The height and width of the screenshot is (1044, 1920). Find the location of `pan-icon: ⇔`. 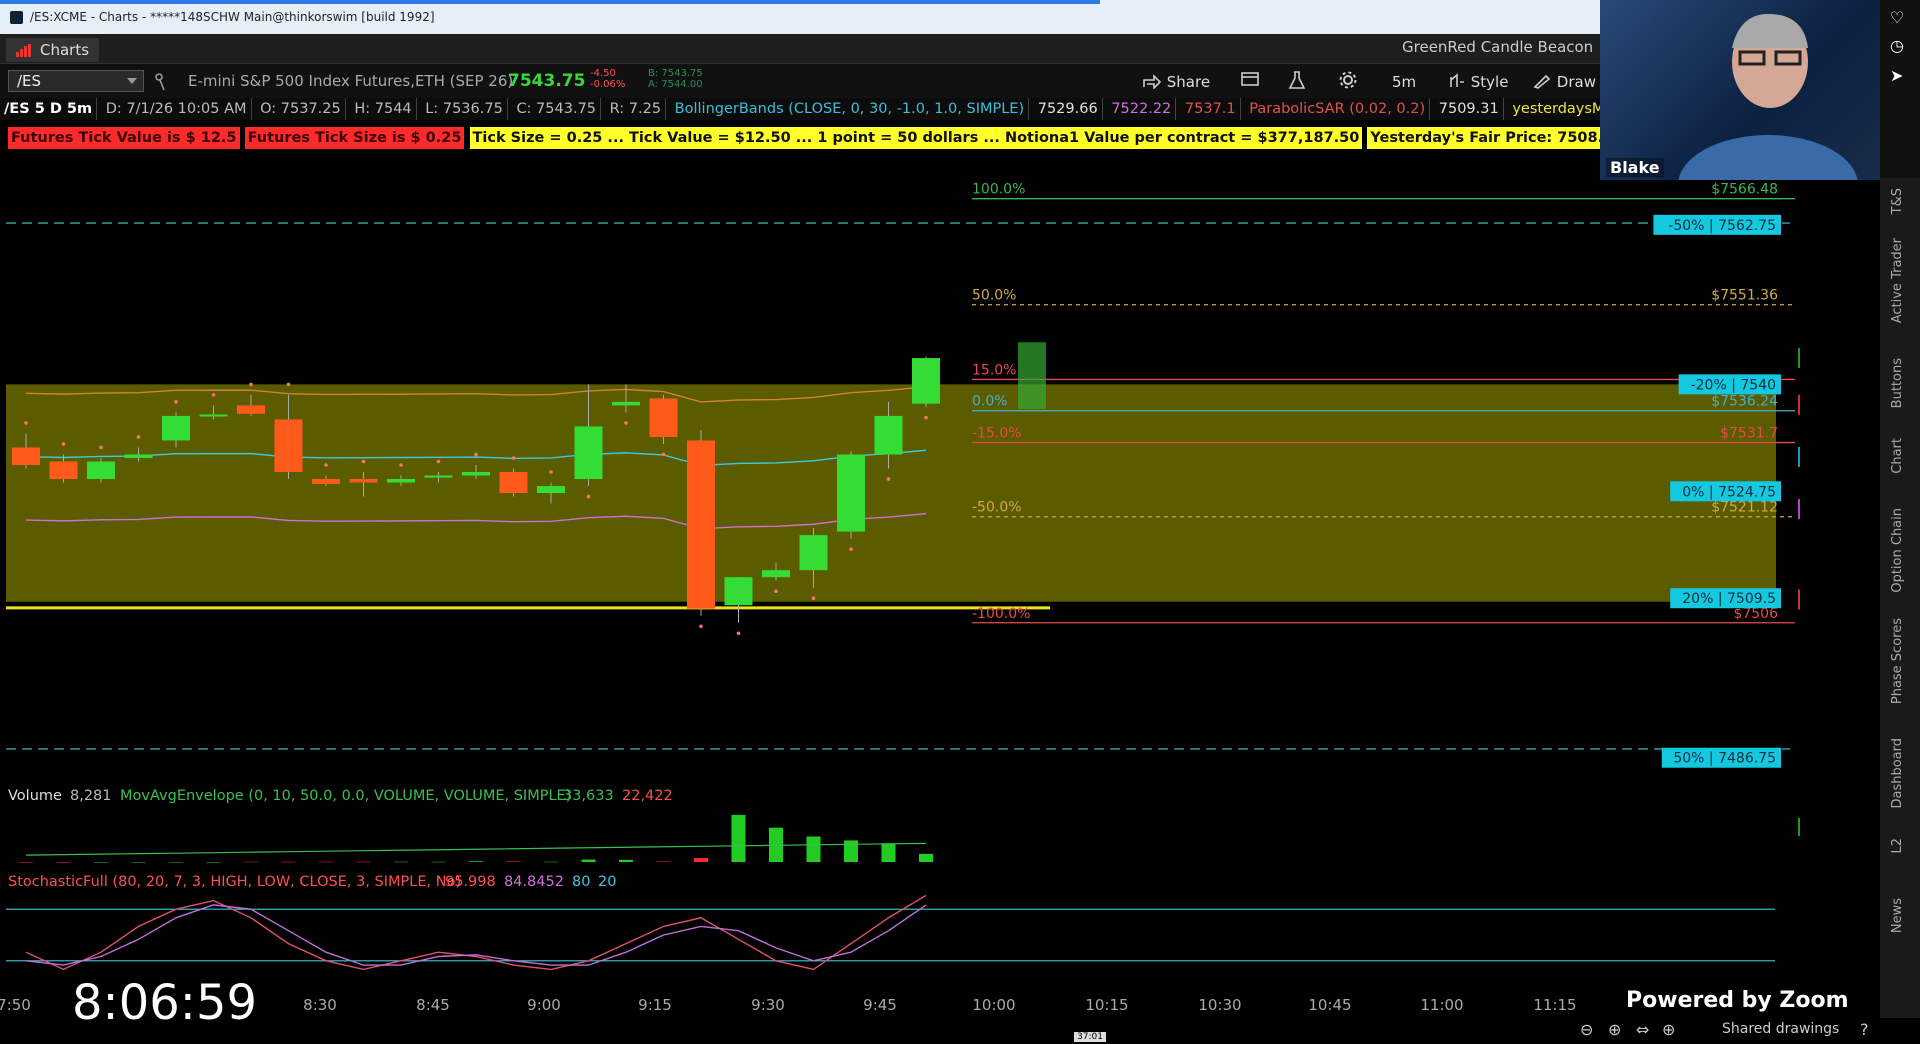

pan-icon: ⇔ is located at coordinates (1642, 1029).